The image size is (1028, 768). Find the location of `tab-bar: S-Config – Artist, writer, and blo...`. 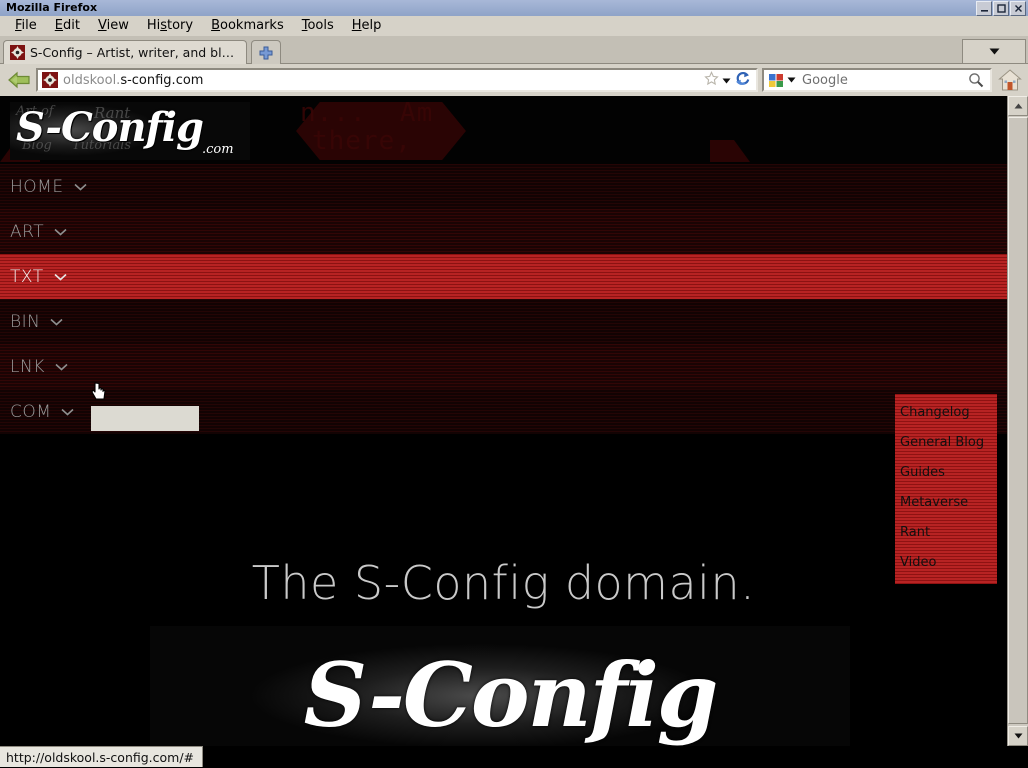

tab-bar: S-Config – Artist, writer, and blo... is located at coordinates (514, 50).